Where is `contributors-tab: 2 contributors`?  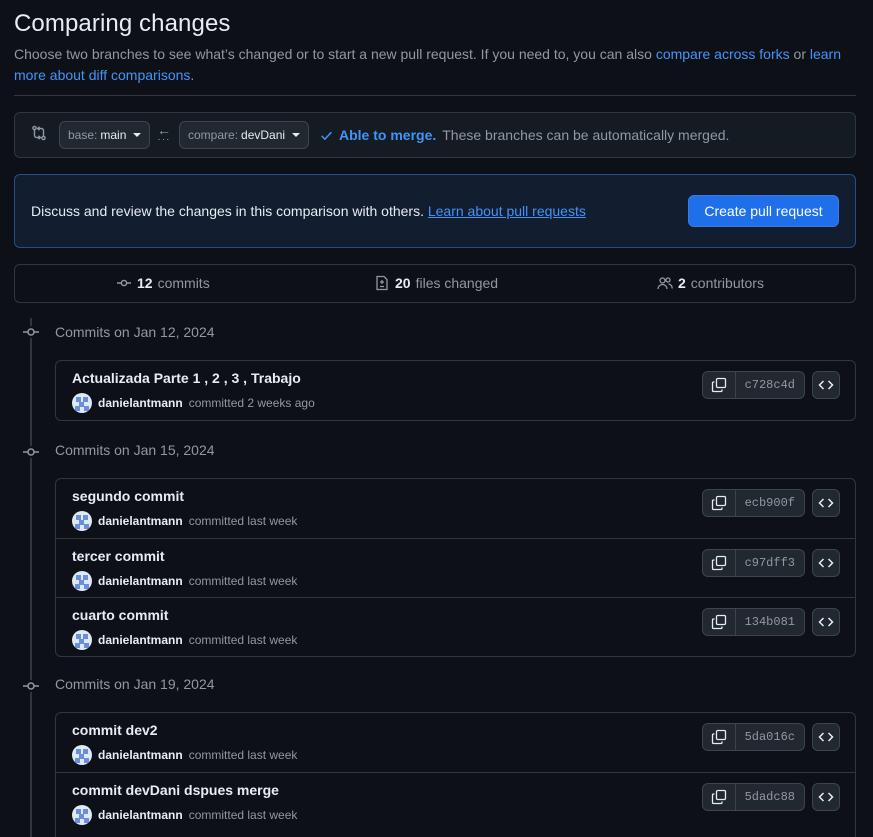 contributors-tab: 2 contributors is located at coordinates (710, 283).